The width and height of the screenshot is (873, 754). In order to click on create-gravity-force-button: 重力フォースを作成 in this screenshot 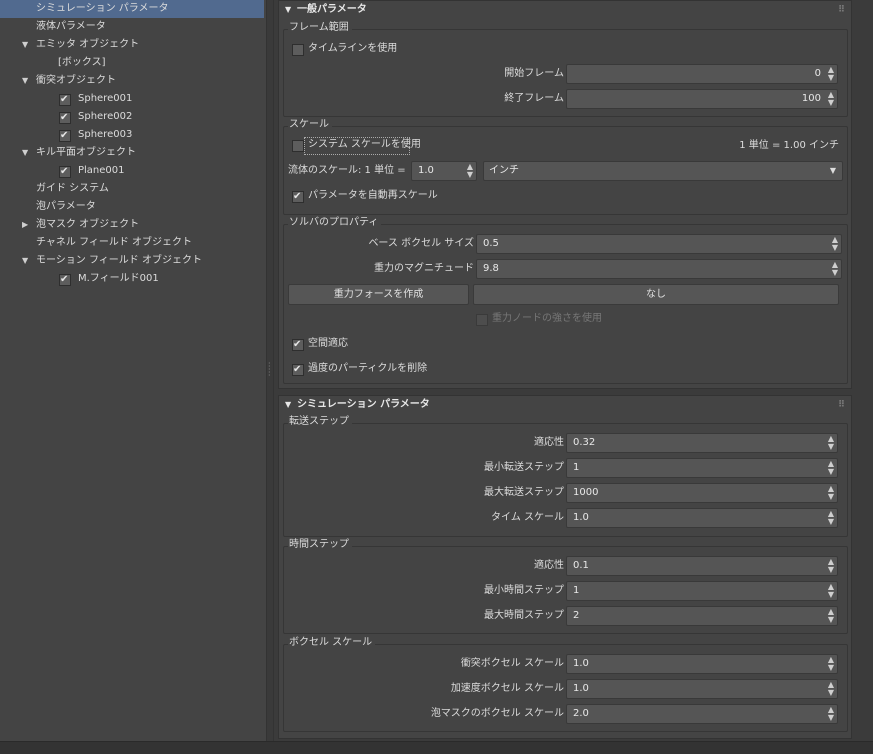, I will do `click(378, 294)`.